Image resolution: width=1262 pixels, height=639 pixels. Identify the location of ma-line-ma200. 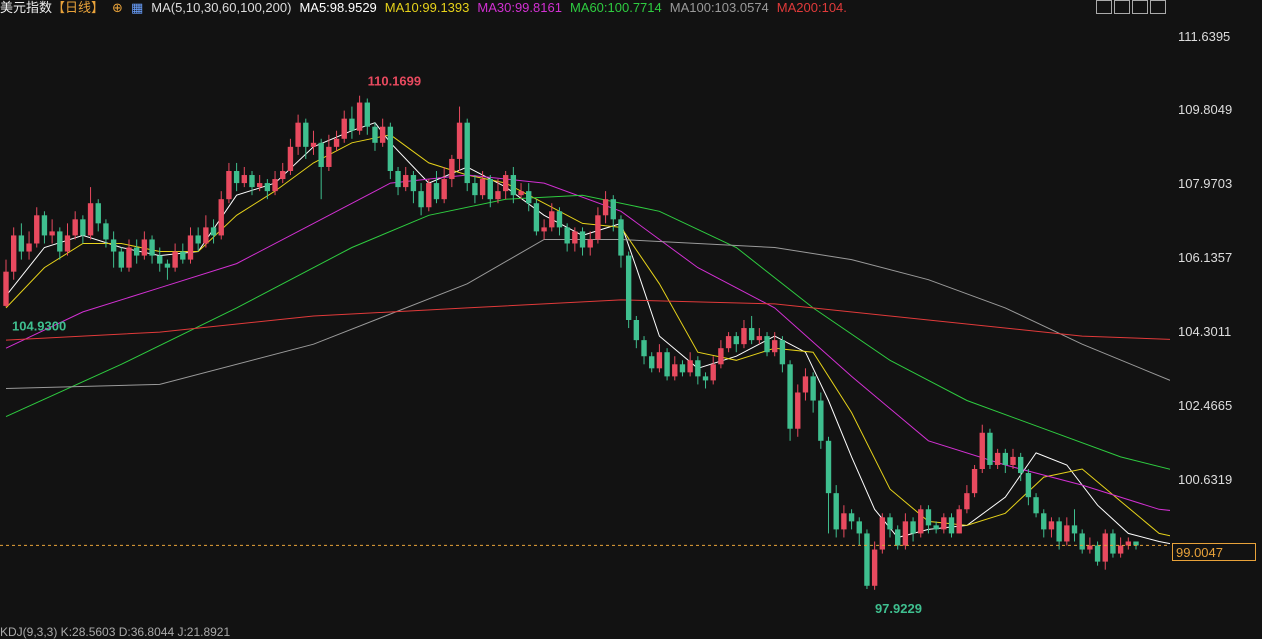
(587, 320).